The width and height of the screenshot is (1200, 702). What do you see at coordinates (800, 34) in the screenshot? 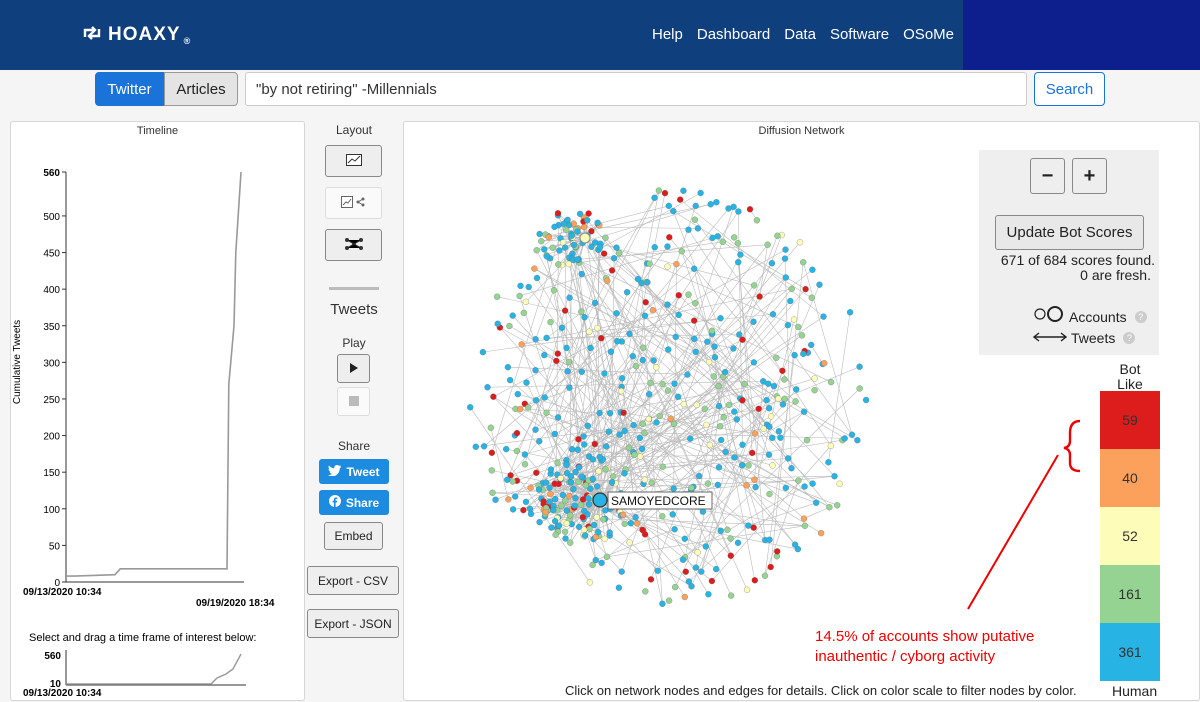
I see `nav-data: Data` at bounding box center [800, 34].